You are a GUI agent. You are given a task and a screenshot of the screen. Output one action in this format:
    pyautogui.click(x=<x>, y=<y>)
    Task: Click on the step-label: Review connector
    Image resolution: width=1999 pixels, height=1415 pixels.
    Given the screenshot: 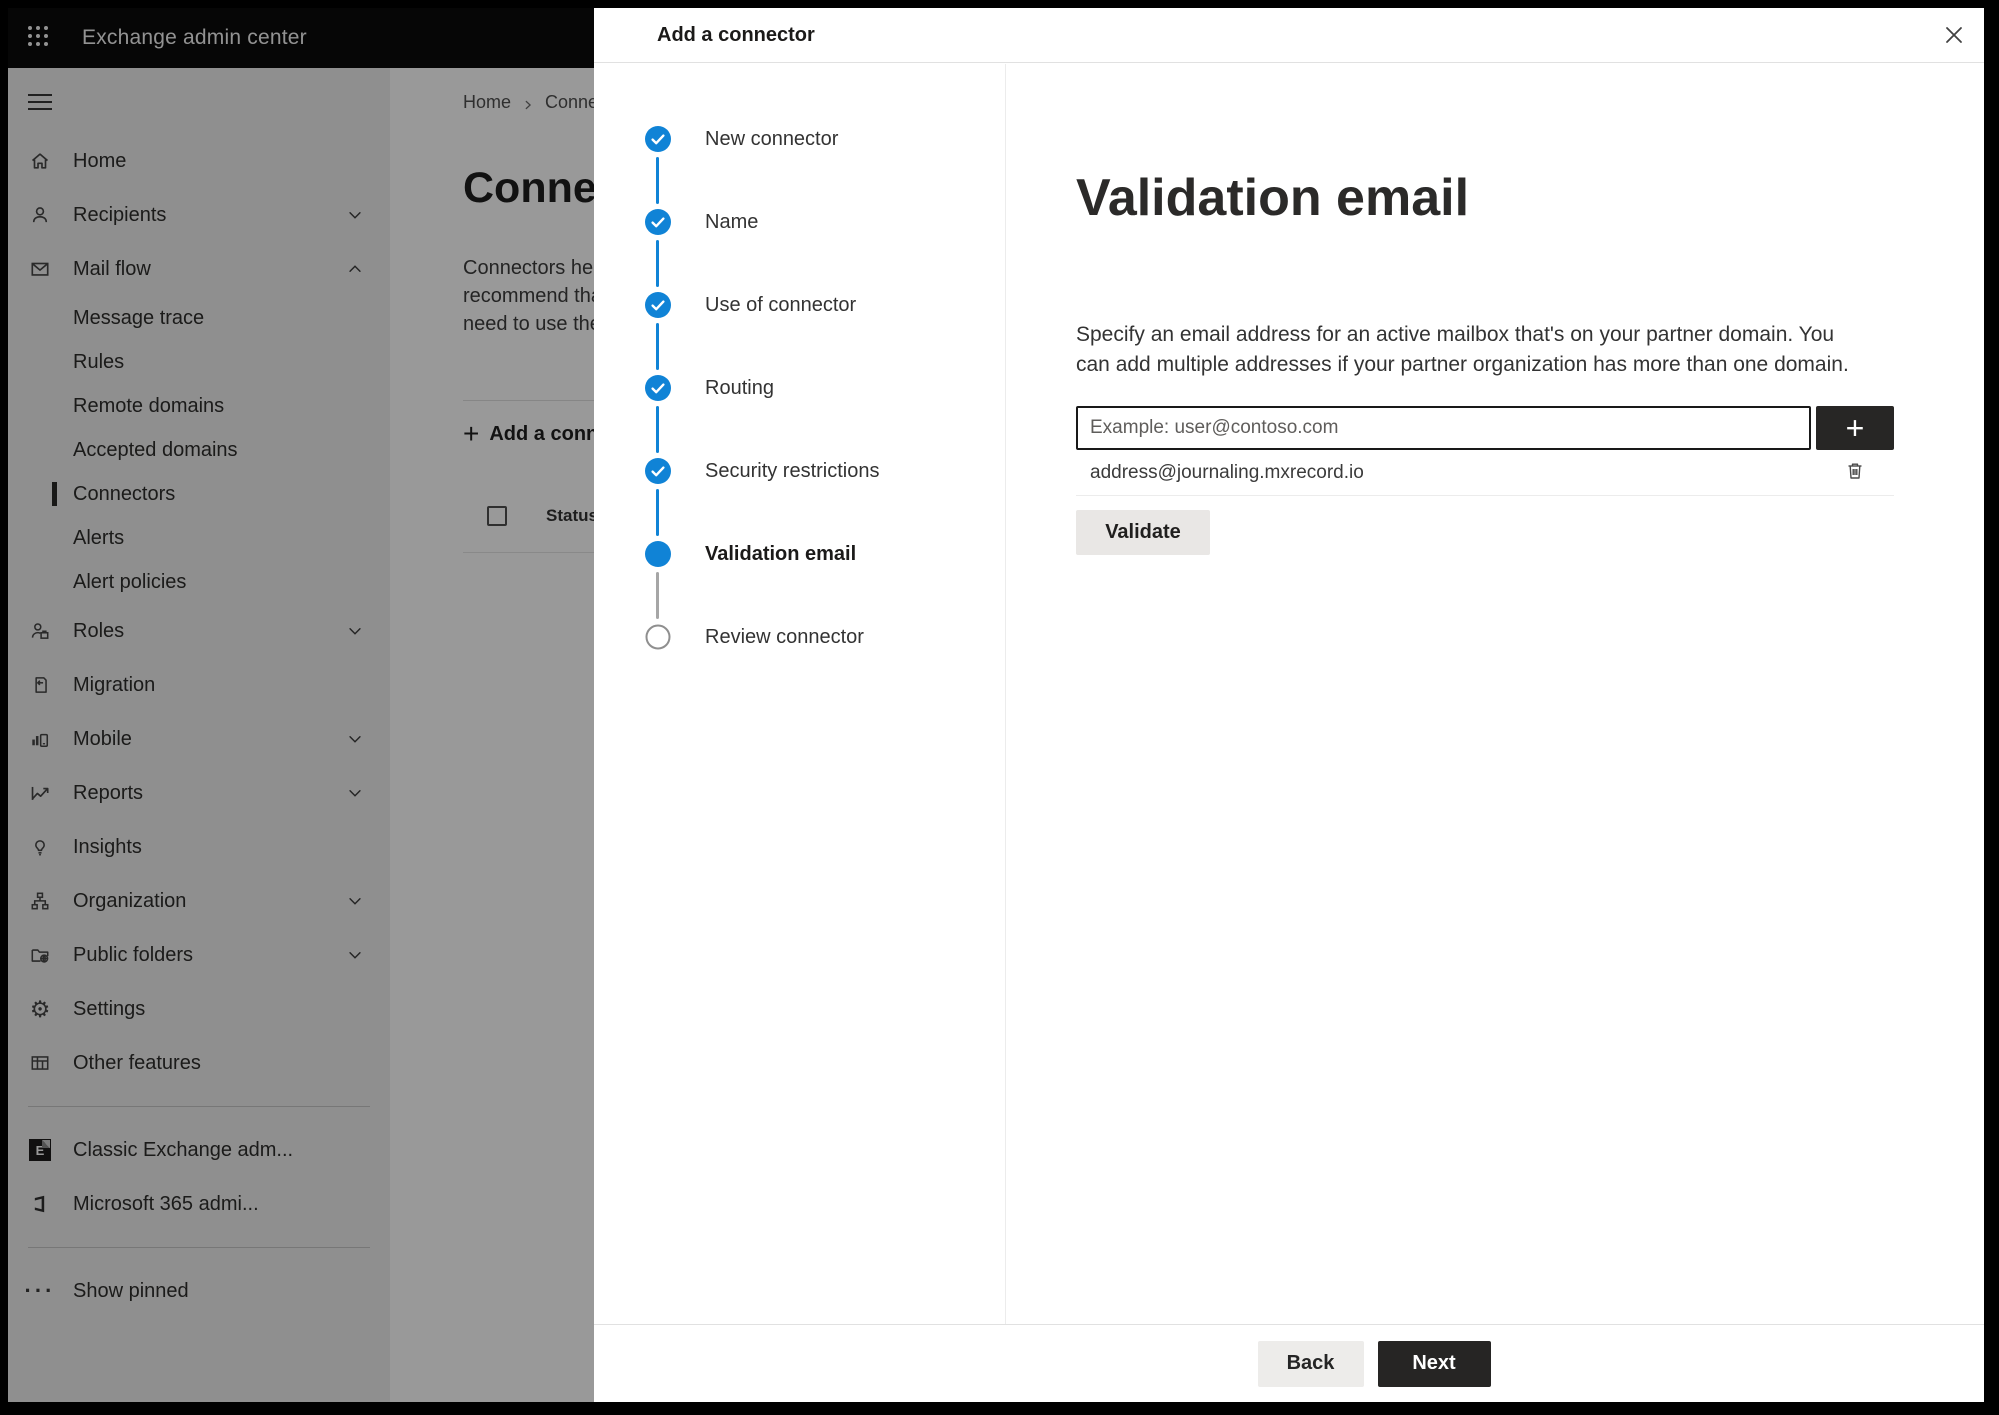 What is the action you would take?
    pyautogui.click(x=784, y=637)
    